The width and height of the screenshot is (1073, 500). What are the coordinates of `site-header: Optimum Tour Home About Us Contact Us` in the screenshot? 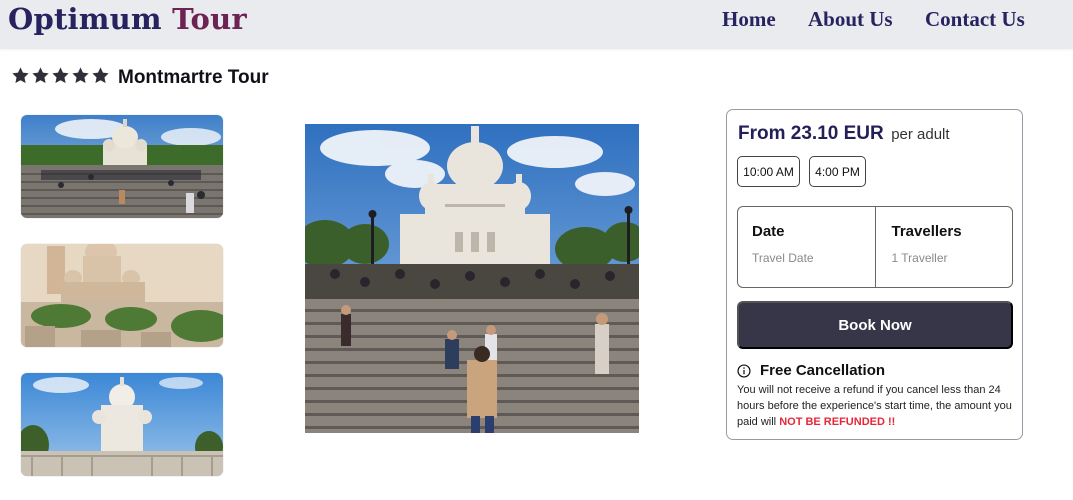 It's located at (536, 24).